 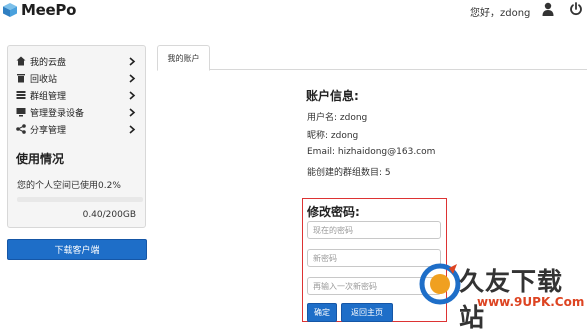 I want to click on sidebar-item-label: 分享管理, so click(x=48, y=130).